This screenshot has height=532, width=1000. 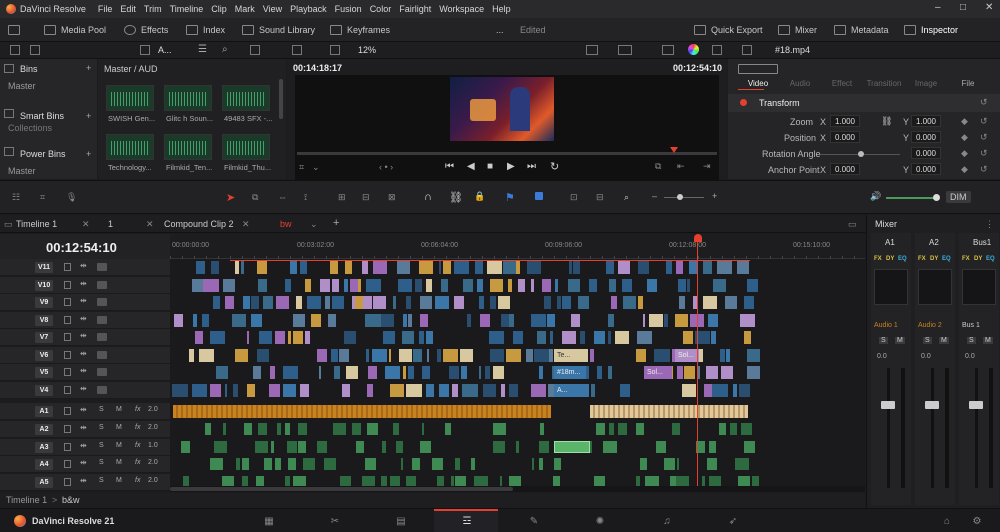 I want to click on tab-video: Video, so click(x=758, y=83).